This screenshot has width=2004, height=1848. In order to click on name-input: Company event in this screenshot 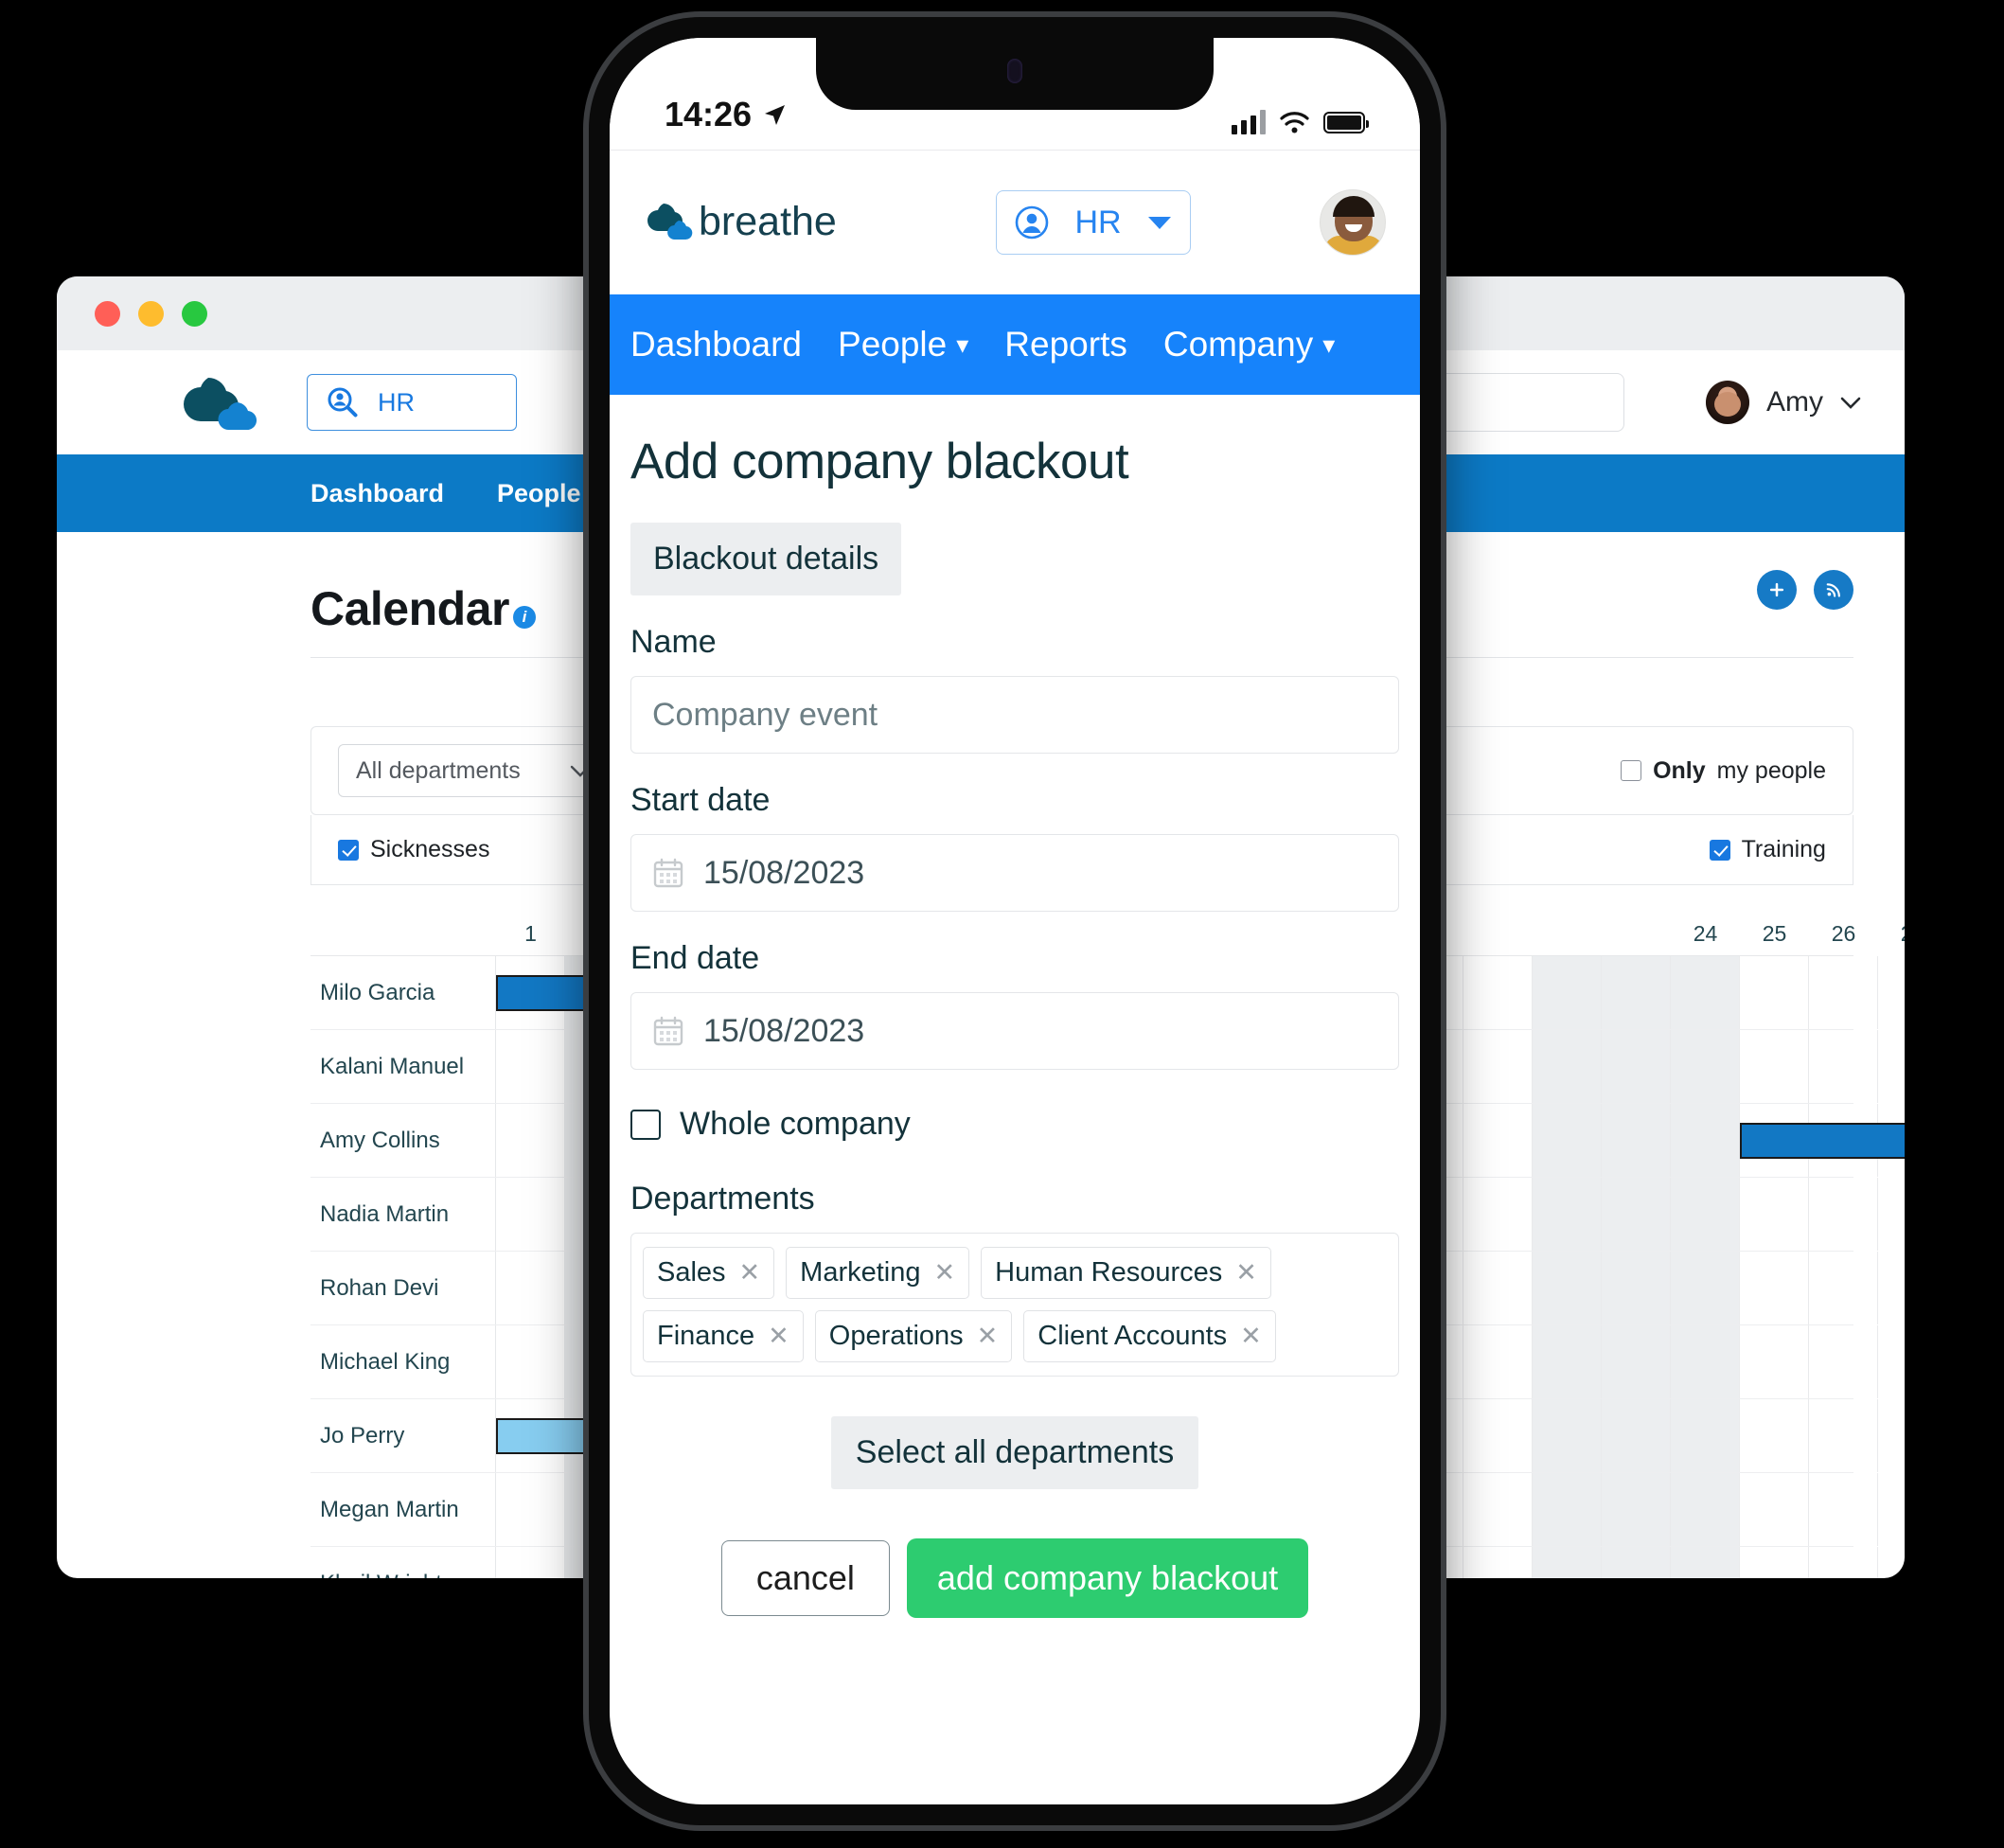, I will do `click(1014, 715)`.